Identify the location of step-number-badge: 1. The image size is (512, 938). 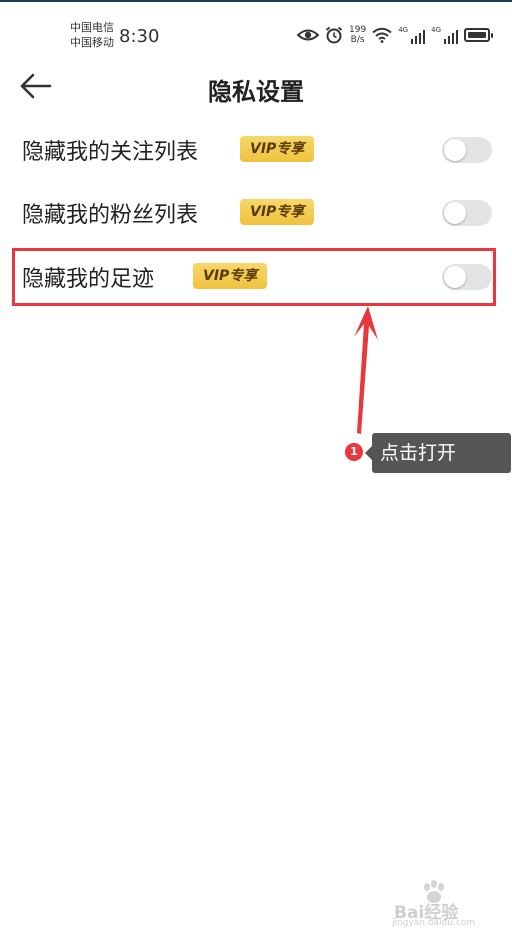
(354, 452).